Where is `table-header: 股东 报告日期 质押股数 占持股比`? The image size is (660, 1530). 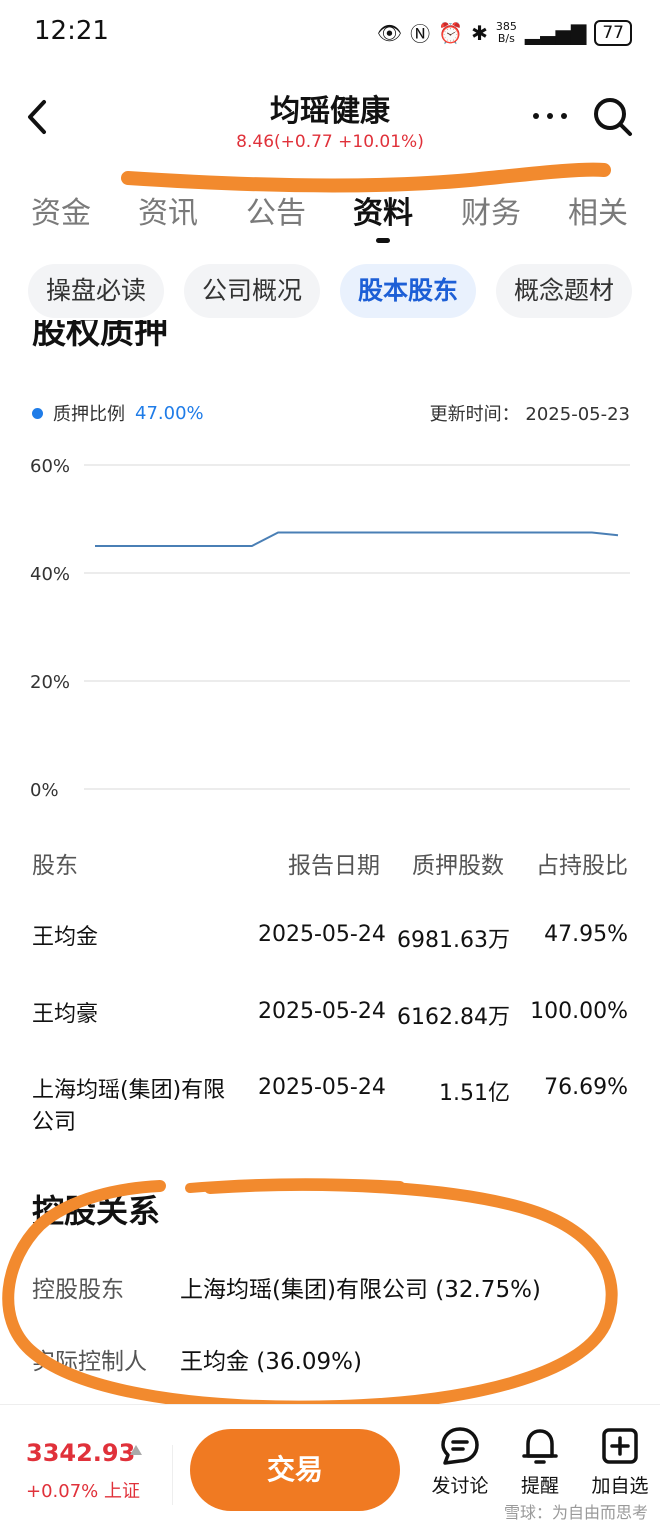 table-header: 股东 报告日期 质押股数 占持股比 is located at coordinates (330, 866).